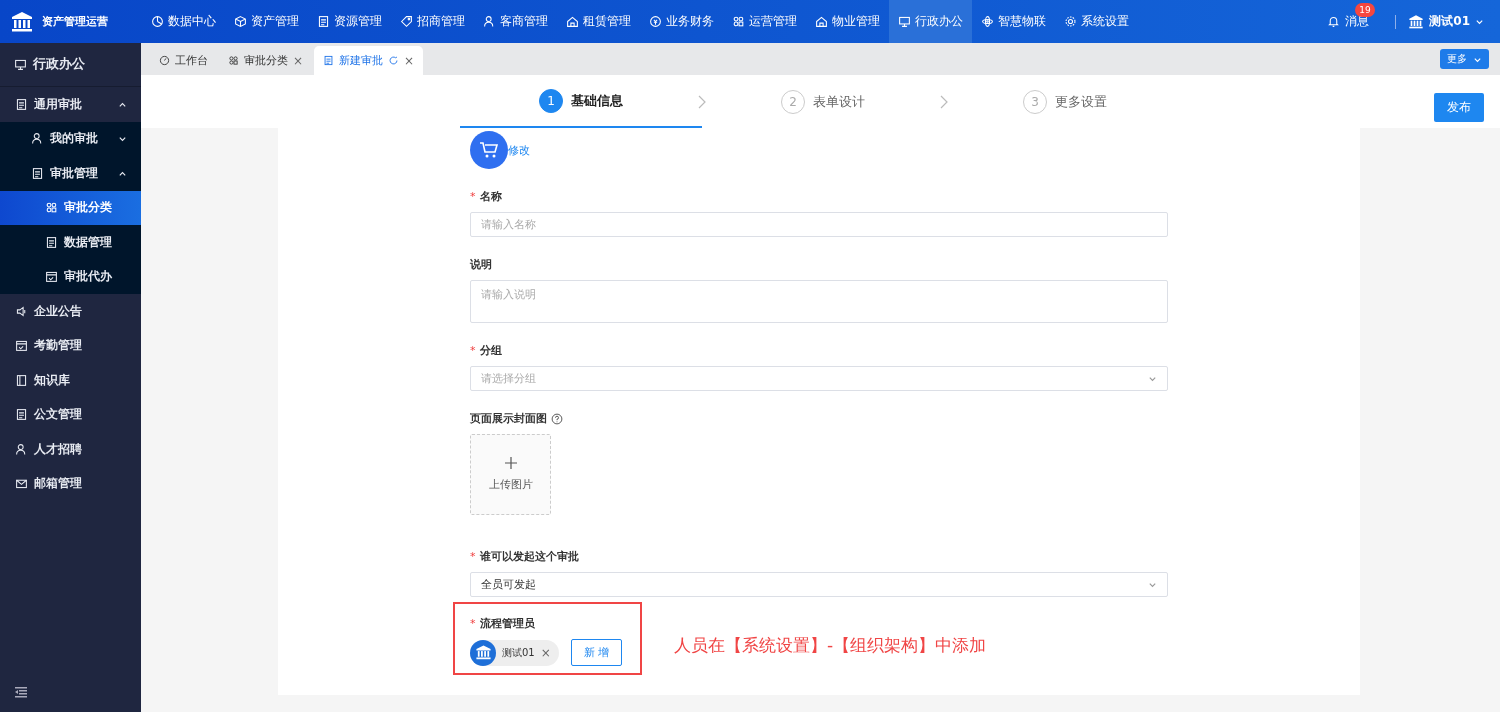  I want to click on field-label: 分组, so click(490, 350).